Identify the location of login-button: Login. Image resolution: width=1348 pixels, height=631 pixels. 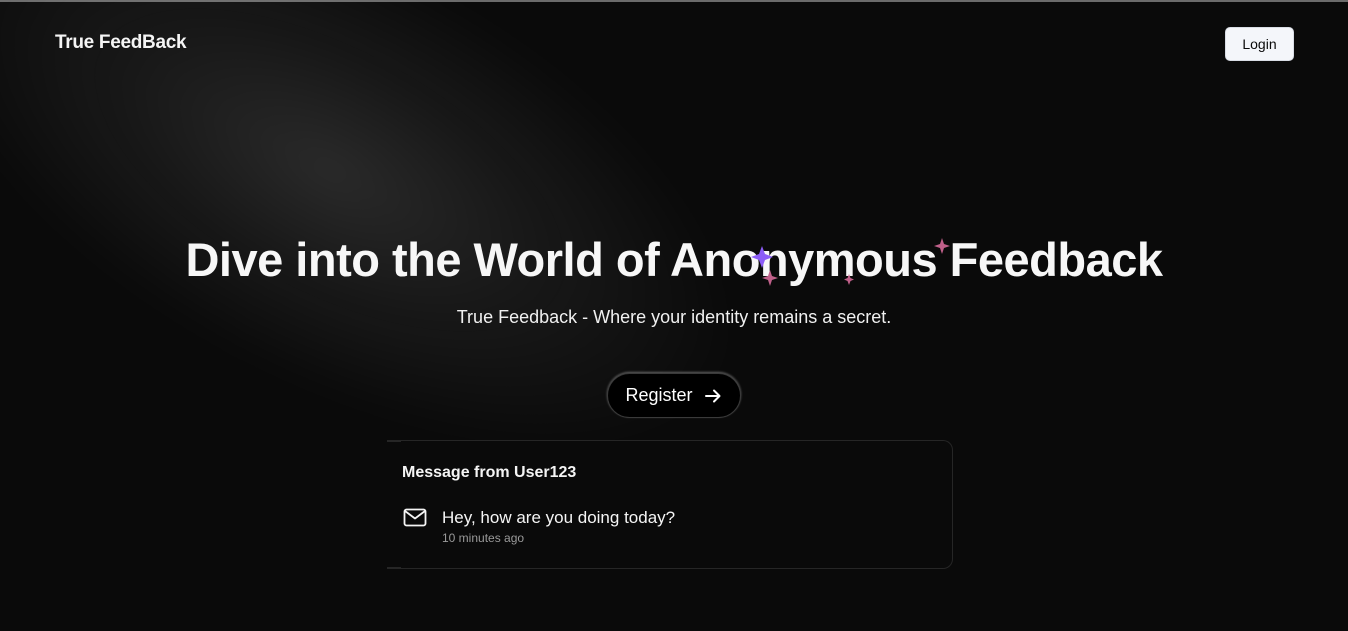
(1259, 44).